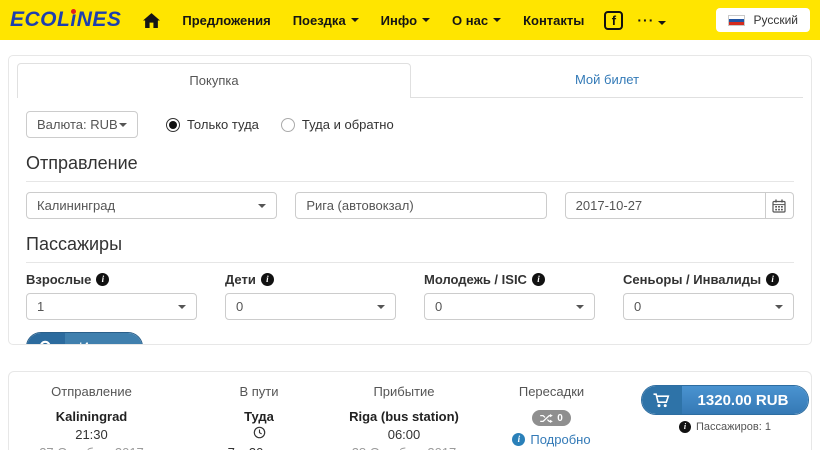 The image size is (820, 450). What do you see at coordinates (212, 124) in the screenshot?
I see `radio-one-way: Только туда` at bounding box center [212, 124].